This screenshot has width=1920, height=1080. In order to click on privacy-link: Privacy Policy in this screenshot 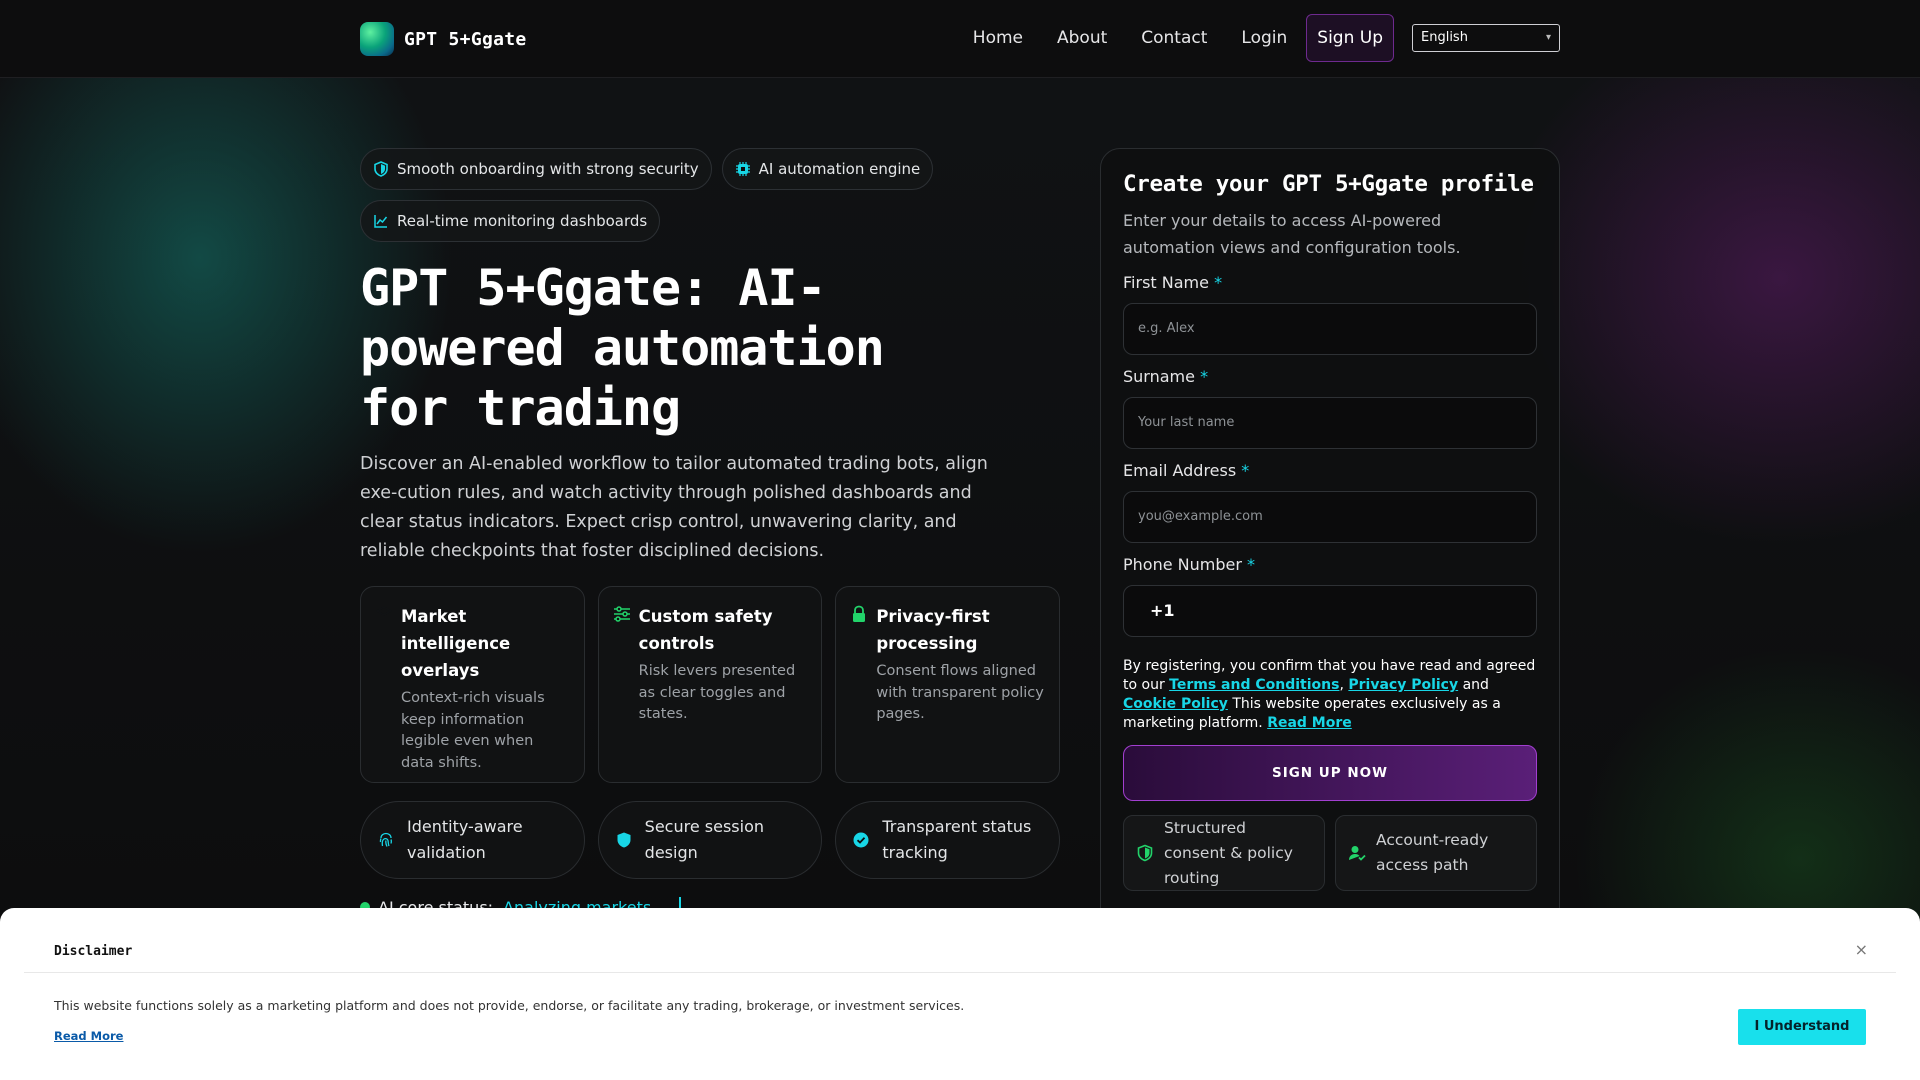, I will do `click(1403, 685)`.